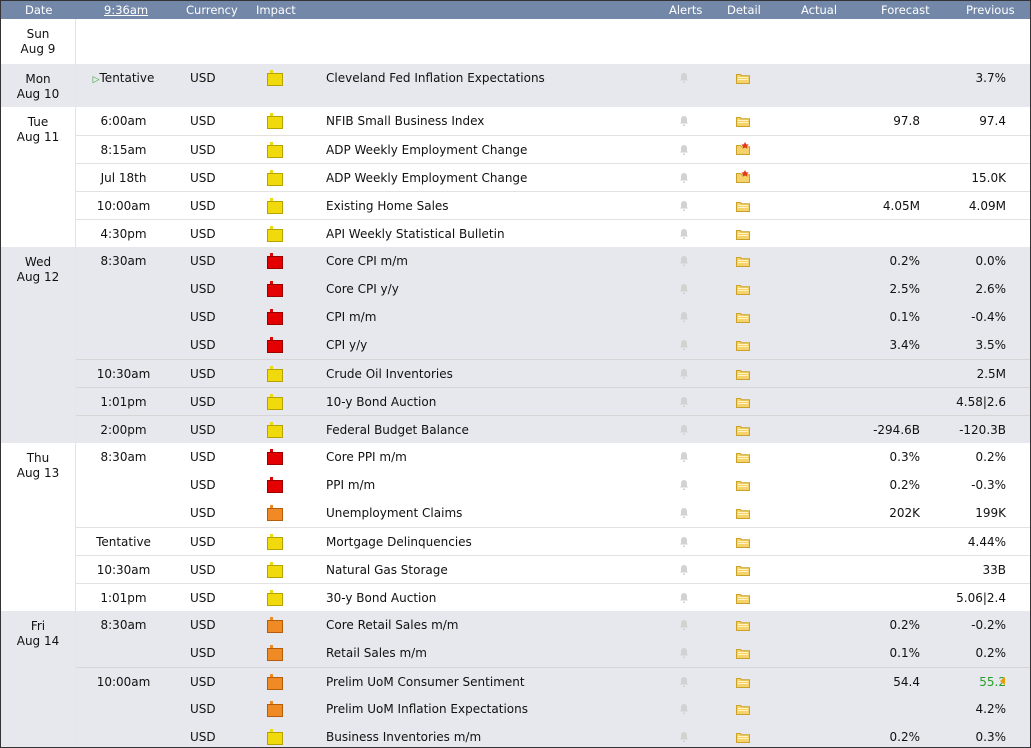 The height and width of the screenshot is (748, 1031). I want to click on event-row: 8:30am USD Core CPI m/m 0.2% 0.0%, so click(553, 261).